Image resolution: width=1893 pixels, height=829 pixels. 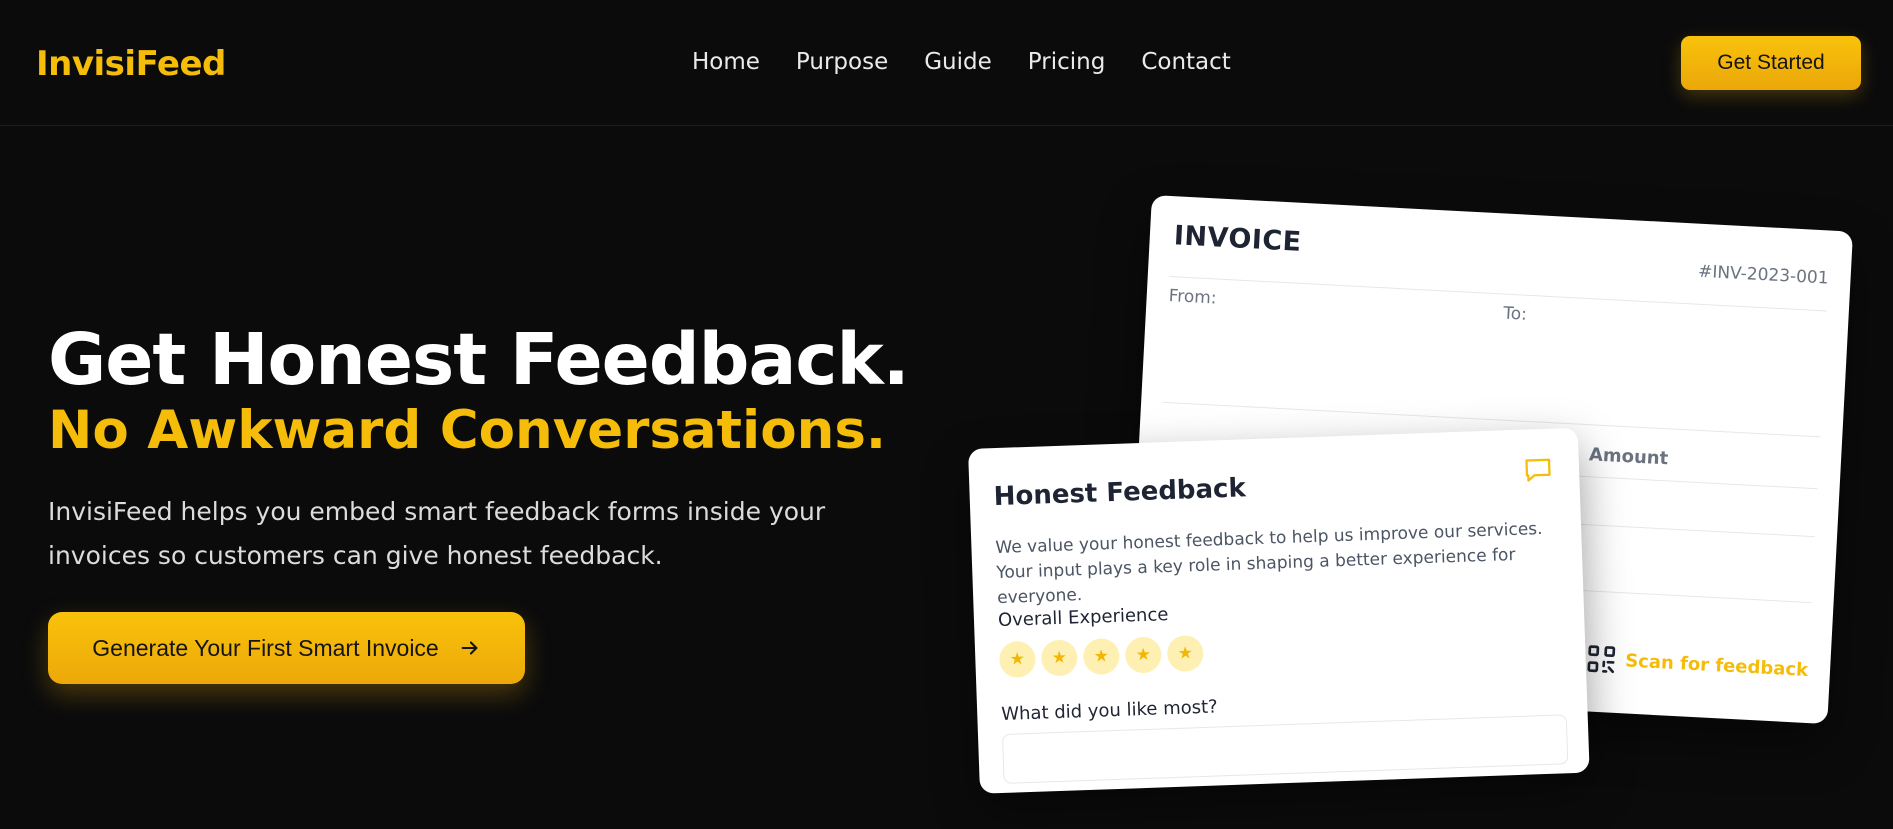 I want to click on like-most-label: What did you like most?, so click(x=1109, y=710).